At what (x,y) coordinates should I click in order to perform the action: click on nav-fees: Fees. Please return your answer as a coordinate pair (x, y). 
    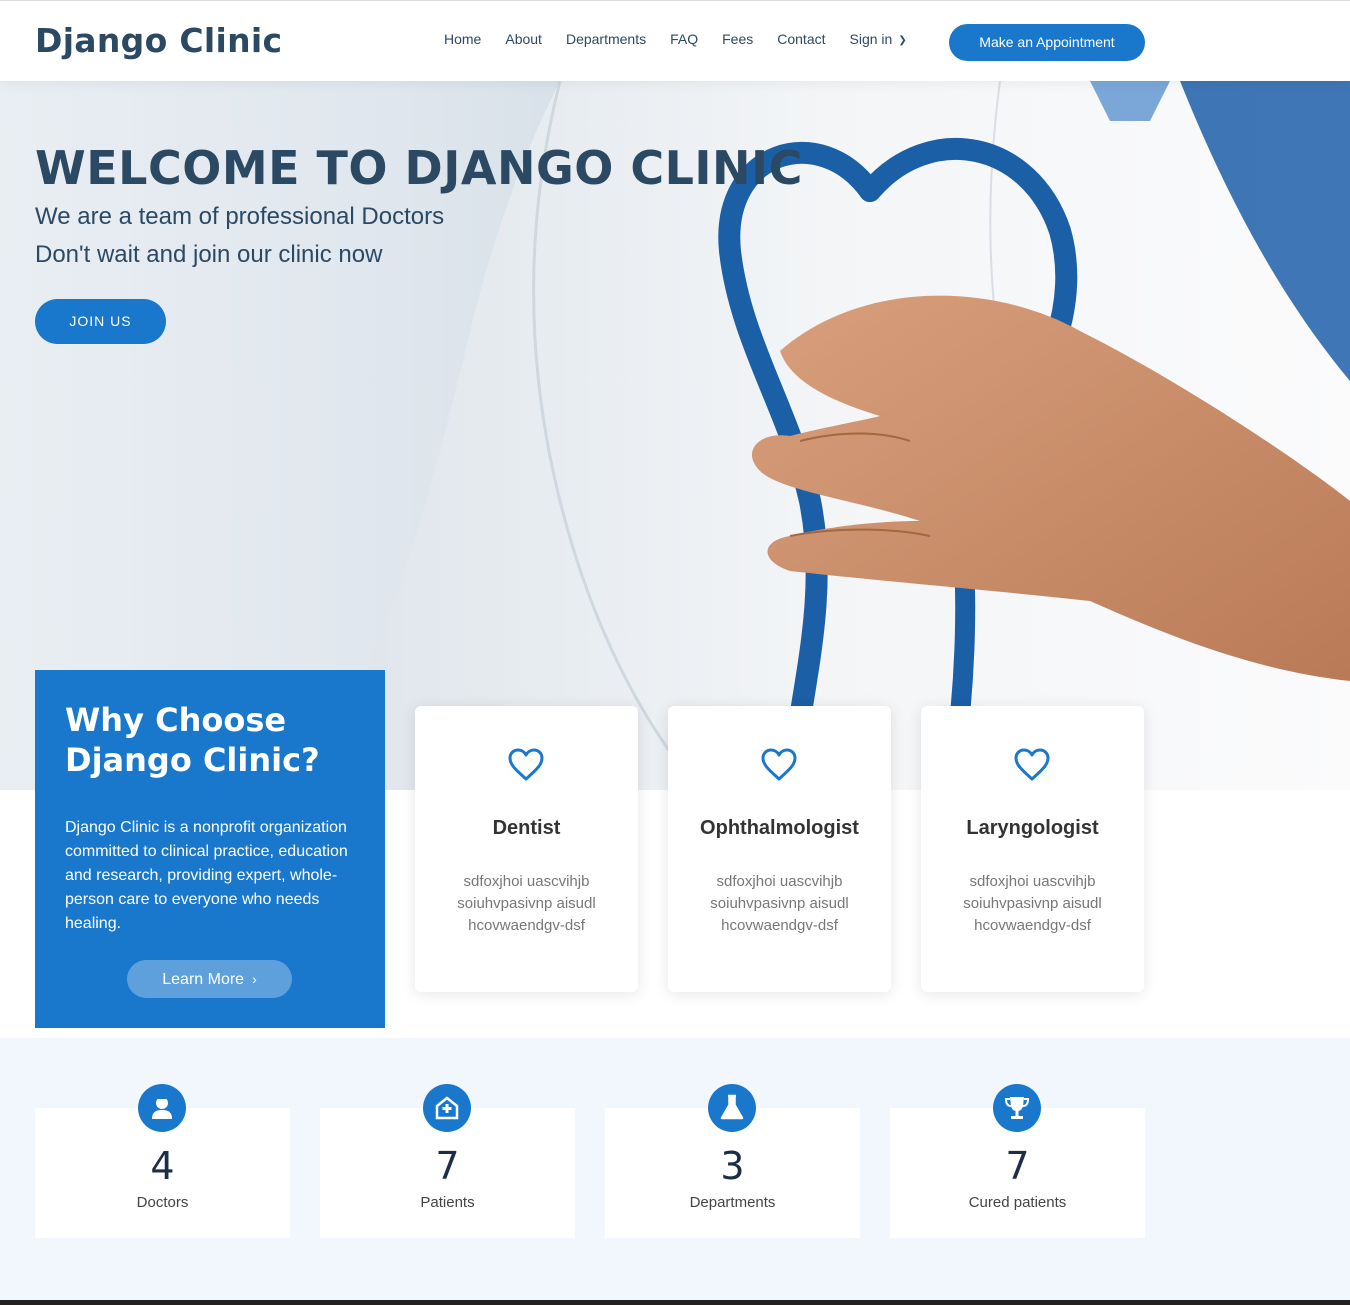
    Looking at the image, I should click on (737, 39).